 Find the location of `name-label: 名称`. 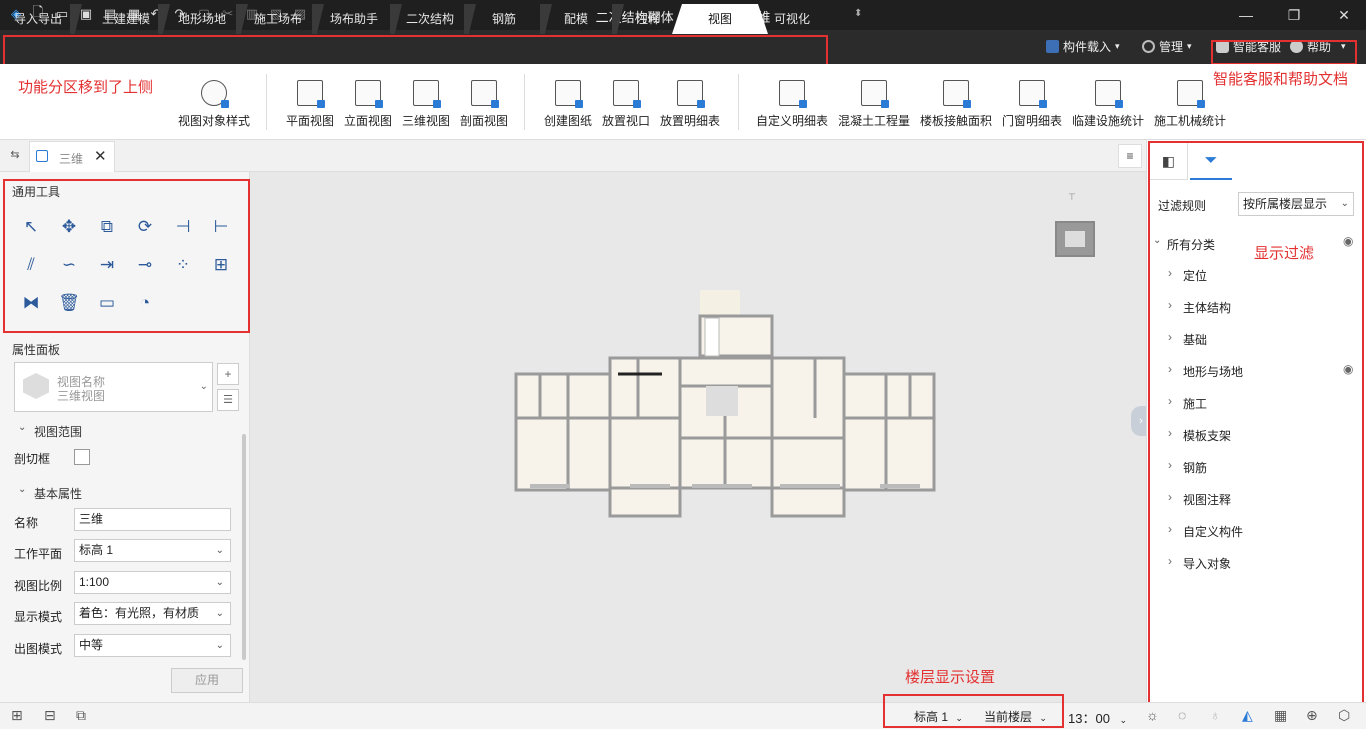

name-label: 名称 is located at coordinates (26, 523).